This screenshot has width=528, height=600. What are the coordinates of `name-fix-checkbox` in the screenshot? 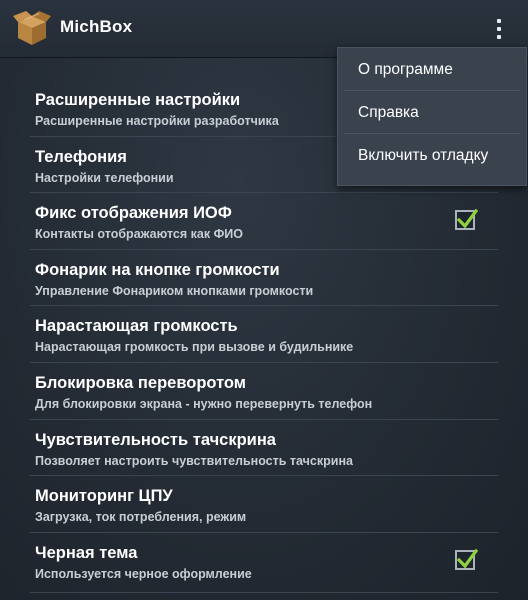 It's located at (466, 219).